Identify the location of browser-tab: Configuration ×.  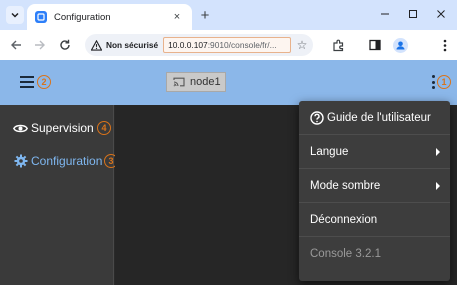
(109, 17).